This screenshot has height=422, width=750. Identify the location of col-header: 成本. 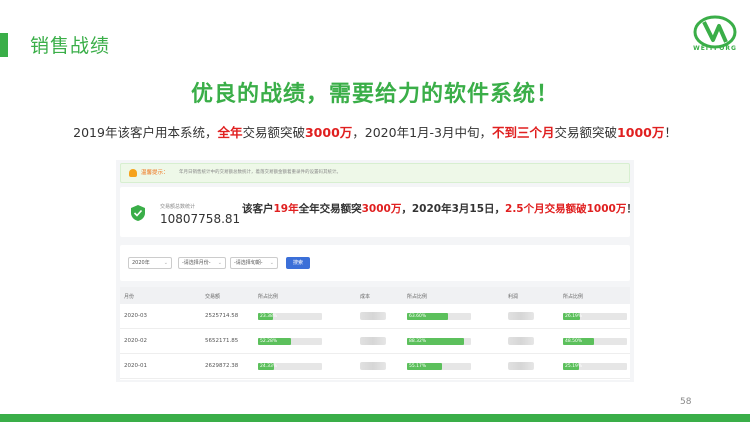
(365, 297).